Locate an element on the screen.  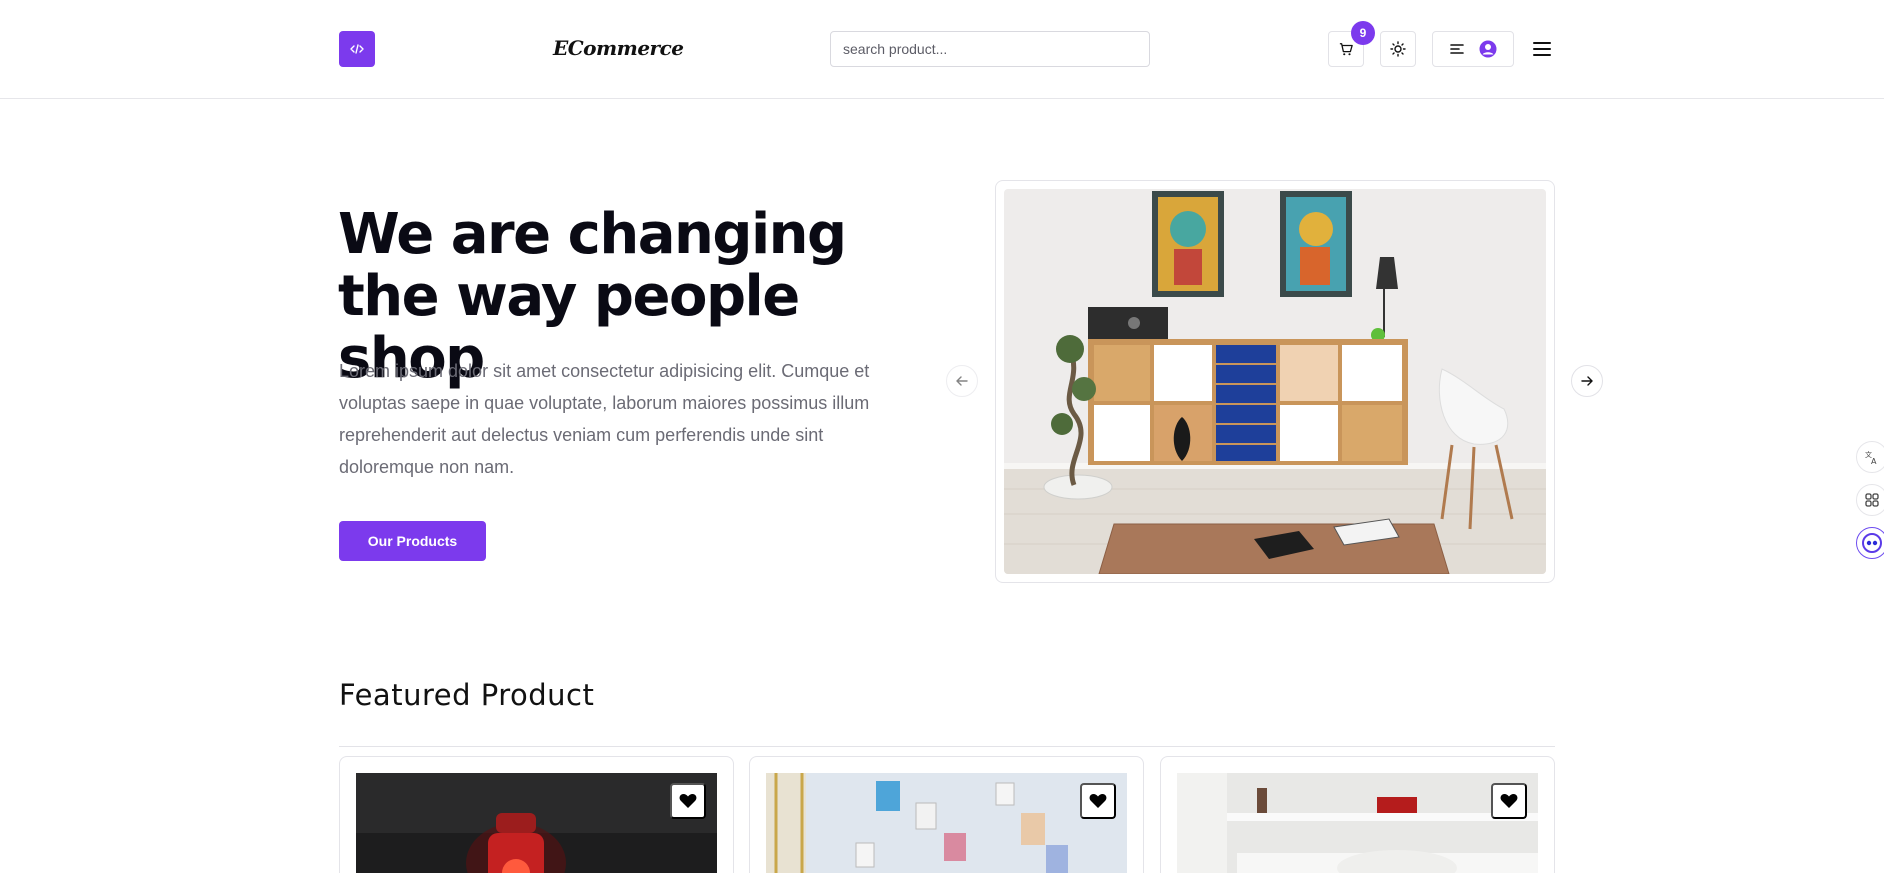
carousel-prev-button is located at coordinates (962, 381).